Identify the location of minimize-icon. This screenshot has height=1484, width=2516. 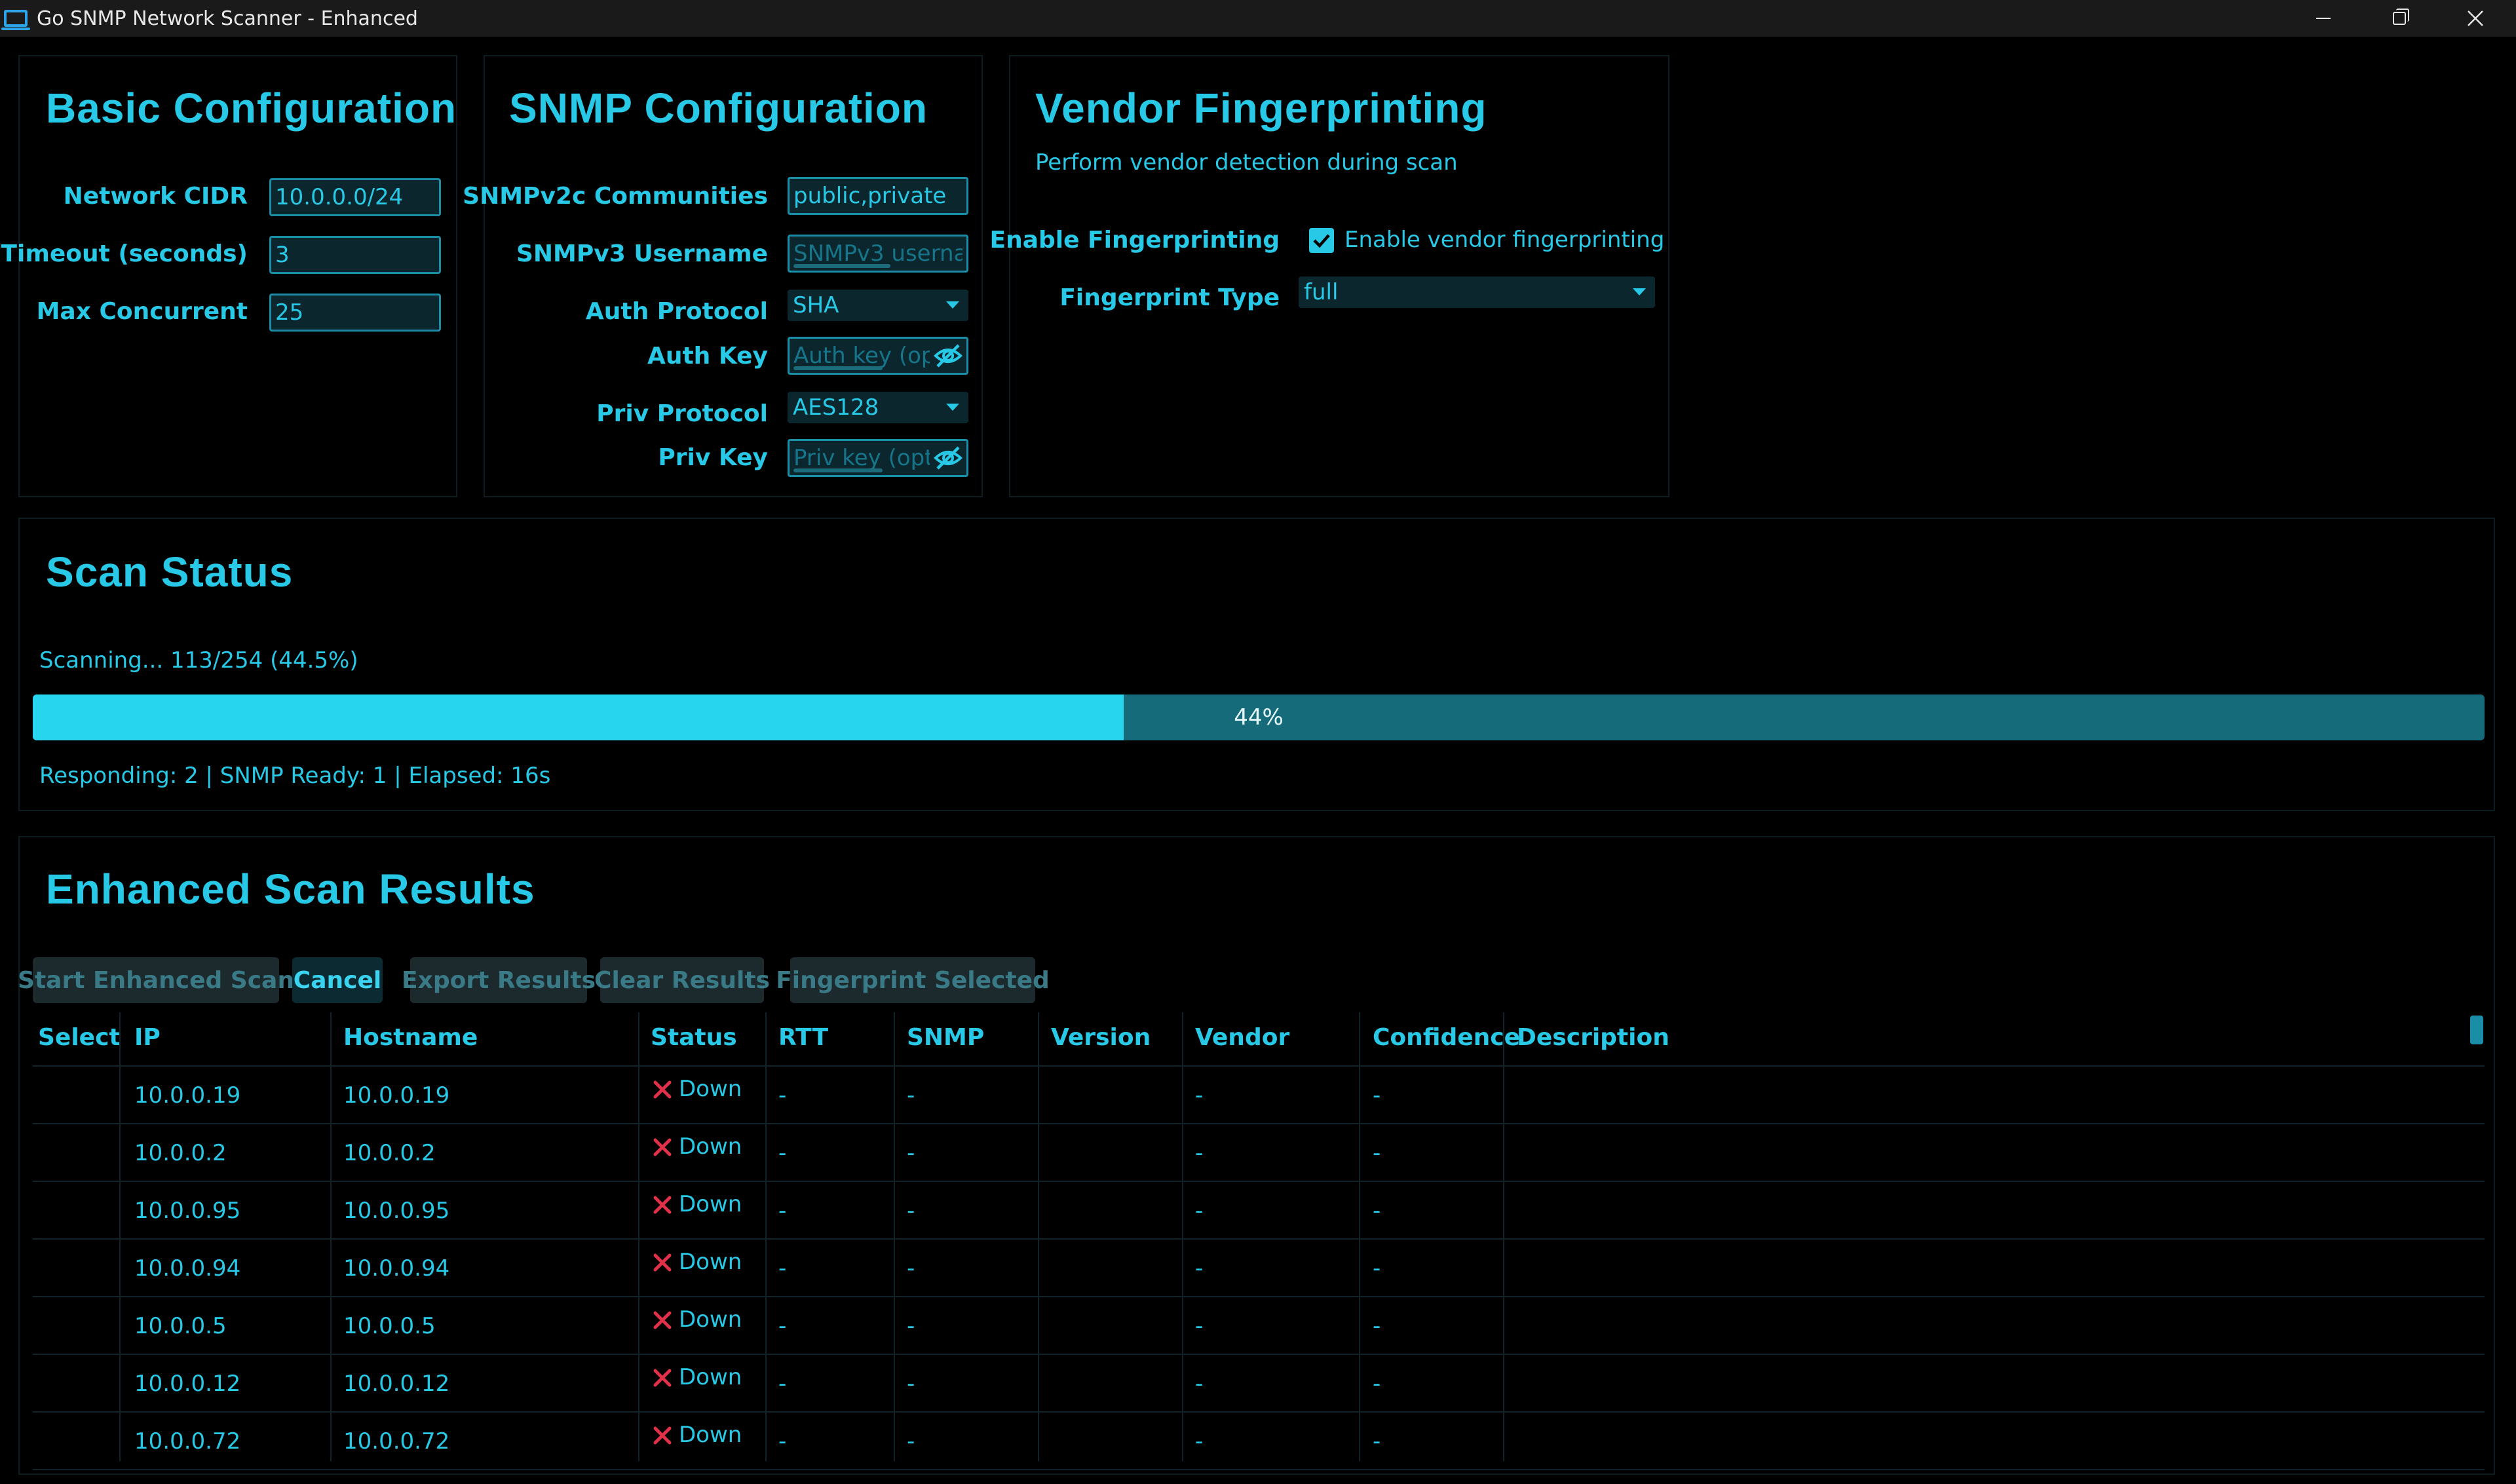
(2323, 18).